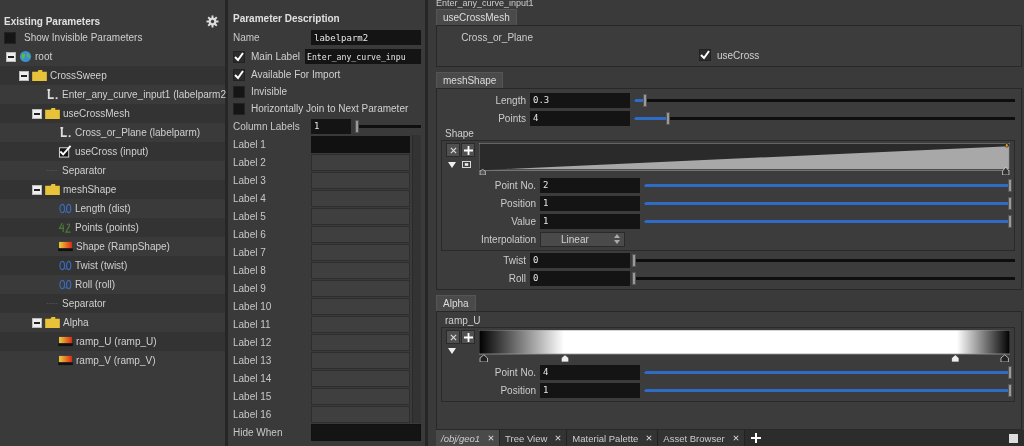 The height and width of the screenshot is (446, 1024). I want to click on label-input-field: Enter_any_curve_inpu, so click(363, 56).